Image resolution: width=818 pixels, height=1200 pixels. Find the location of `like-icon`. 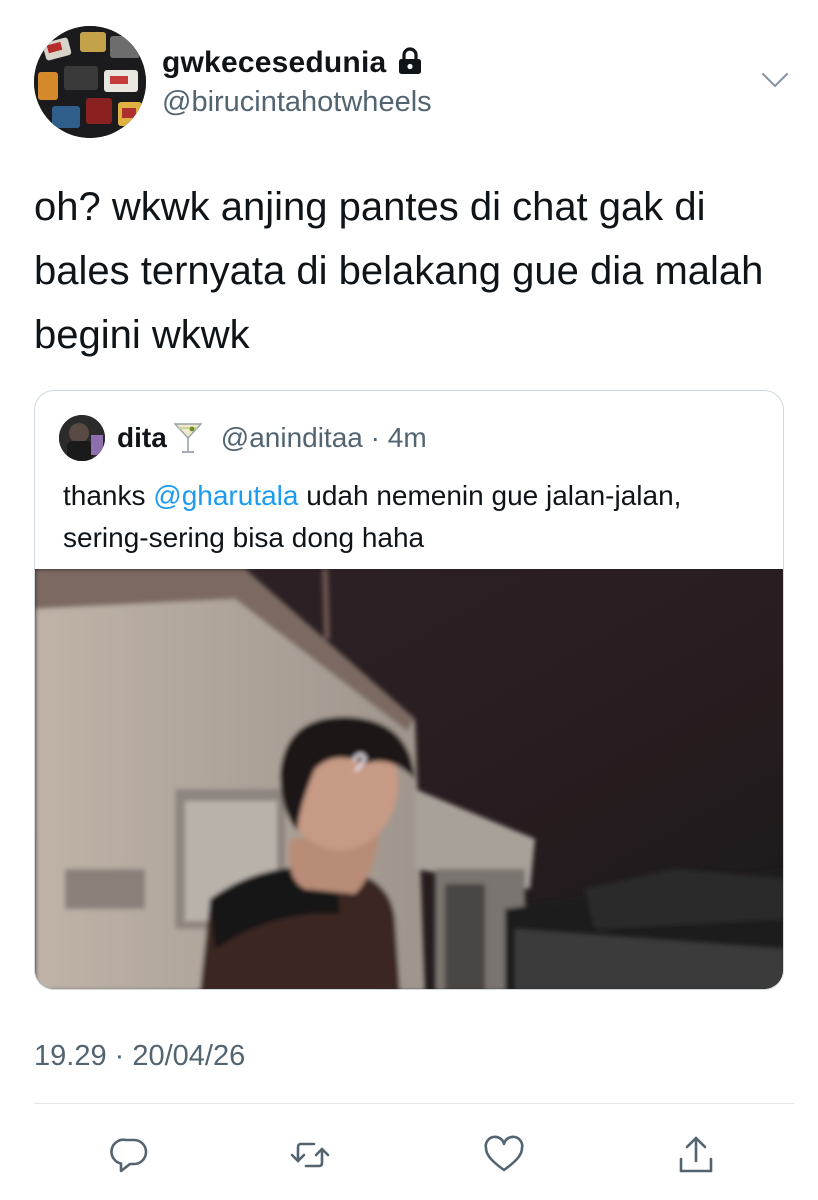

like-icon is located at coordinates (504, 1153).